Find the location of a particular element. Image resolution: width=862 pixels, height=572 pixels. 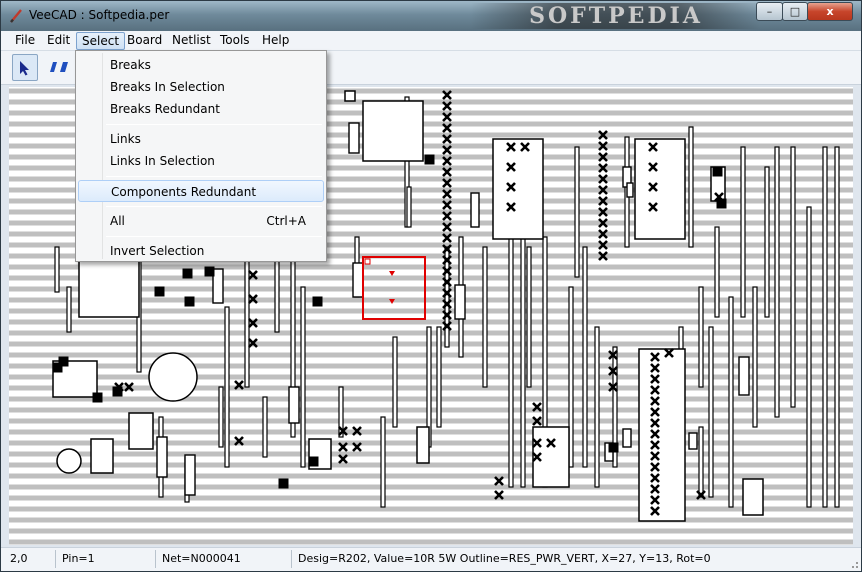

menu-item-breaks-in-selection: Breaks In Selection is located at coordinates (201, 87).